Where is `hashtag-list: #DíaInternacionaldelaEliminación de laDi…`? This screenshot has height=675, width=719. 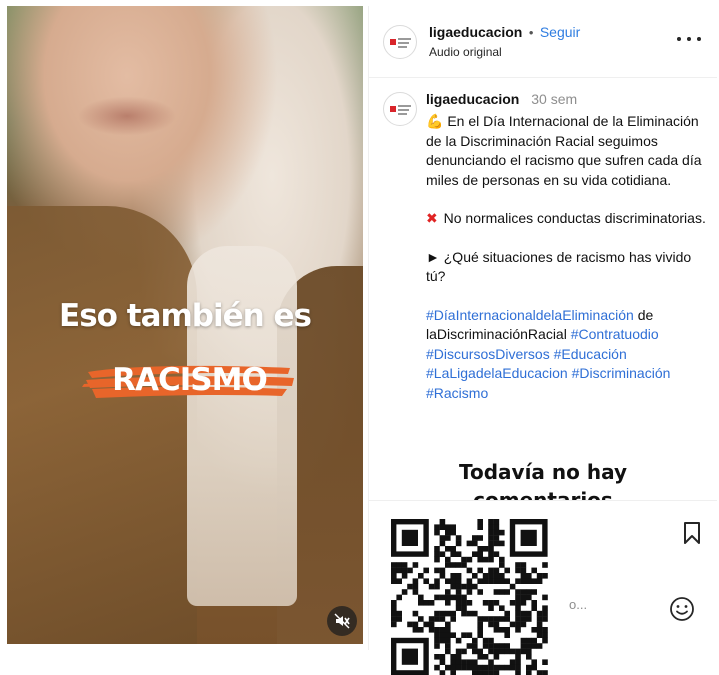
hashtag-list: #DíaInternacionaldelaEliminación de laDi… is located at coordinates (548, 353).